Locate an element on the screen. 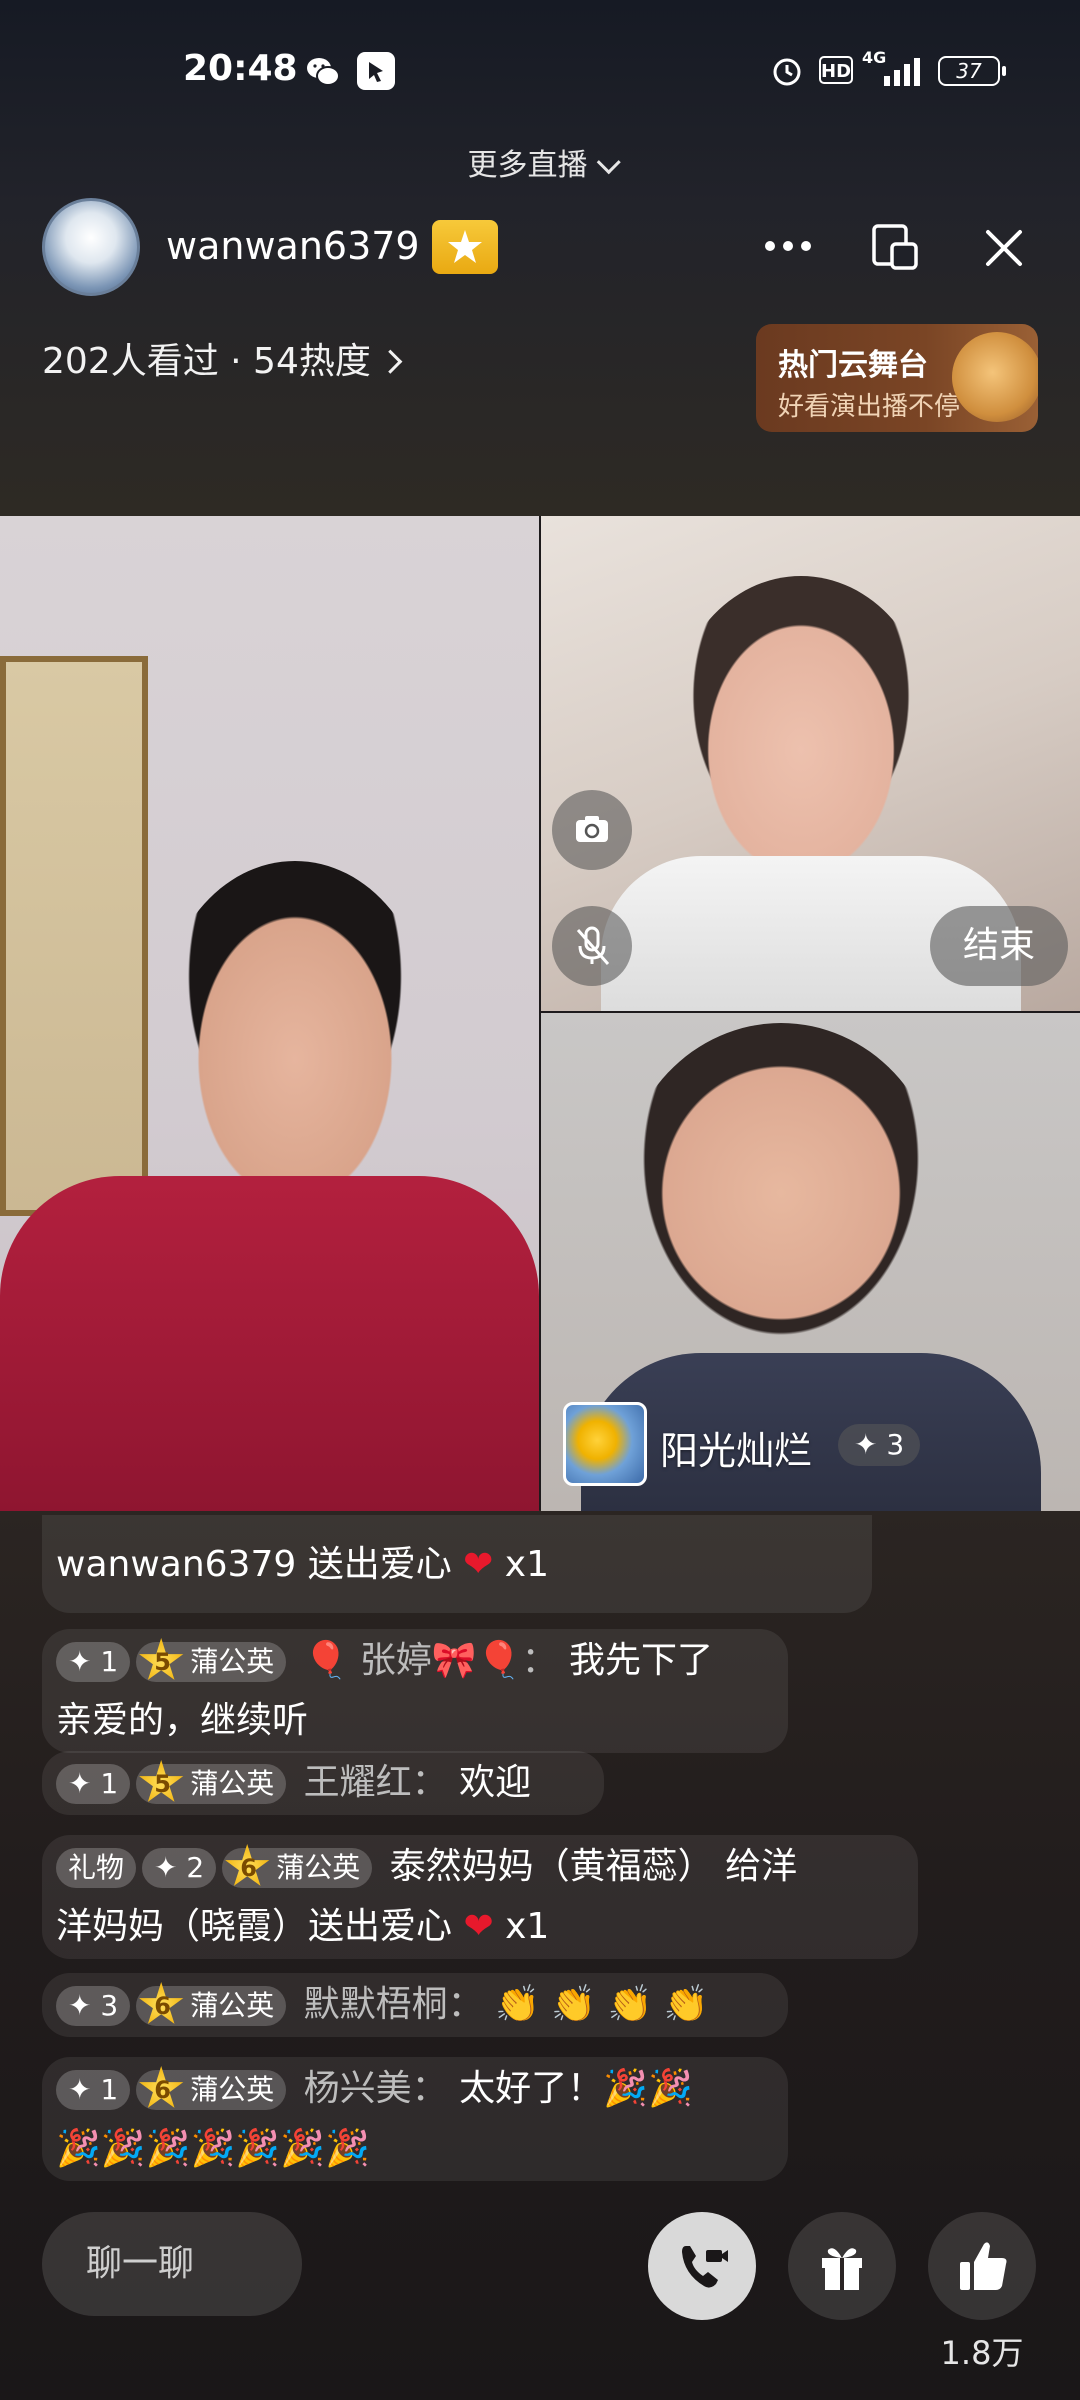  chat-nickname: 默默梧桐： is located at coordinates (394, 2004).